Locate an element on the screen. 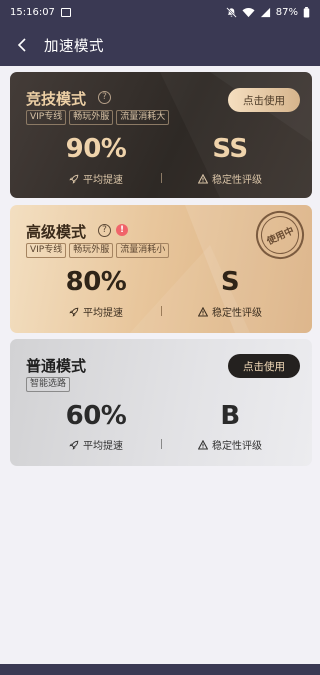 This screenshot has height=675, width=320. feature-tags: 智能选路 is located at coordinates (48, 384).